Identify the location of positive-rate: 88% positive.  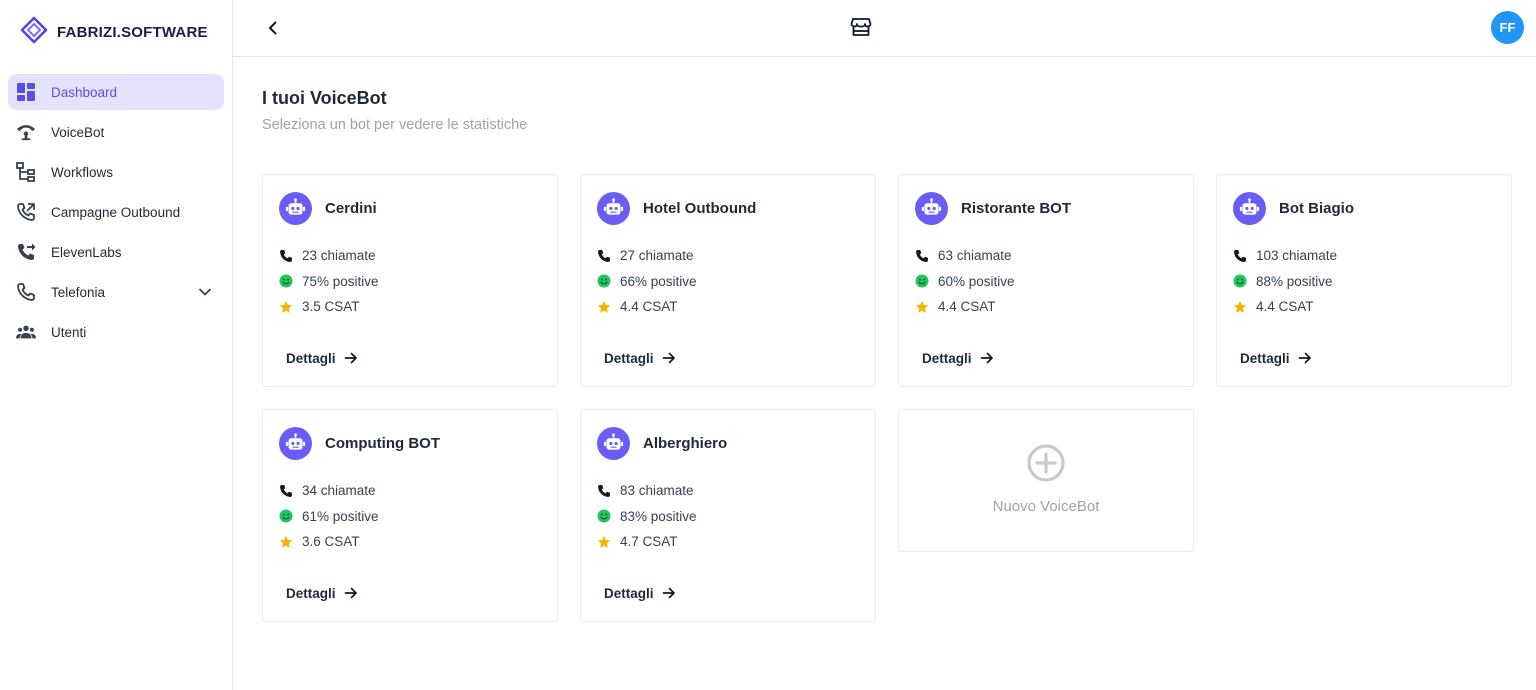
(1294, 281).